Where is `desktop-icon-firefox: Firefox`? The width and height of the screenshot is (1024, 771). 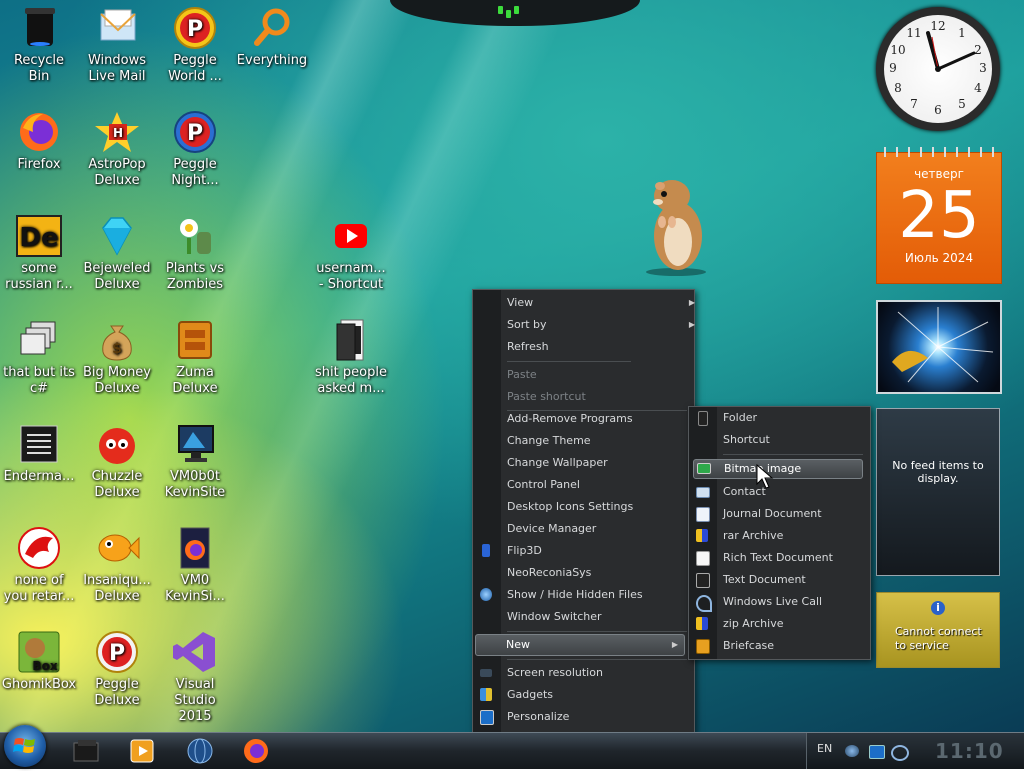
desktop-icon-firefox: Firefox is located at coordinates (39, 141).